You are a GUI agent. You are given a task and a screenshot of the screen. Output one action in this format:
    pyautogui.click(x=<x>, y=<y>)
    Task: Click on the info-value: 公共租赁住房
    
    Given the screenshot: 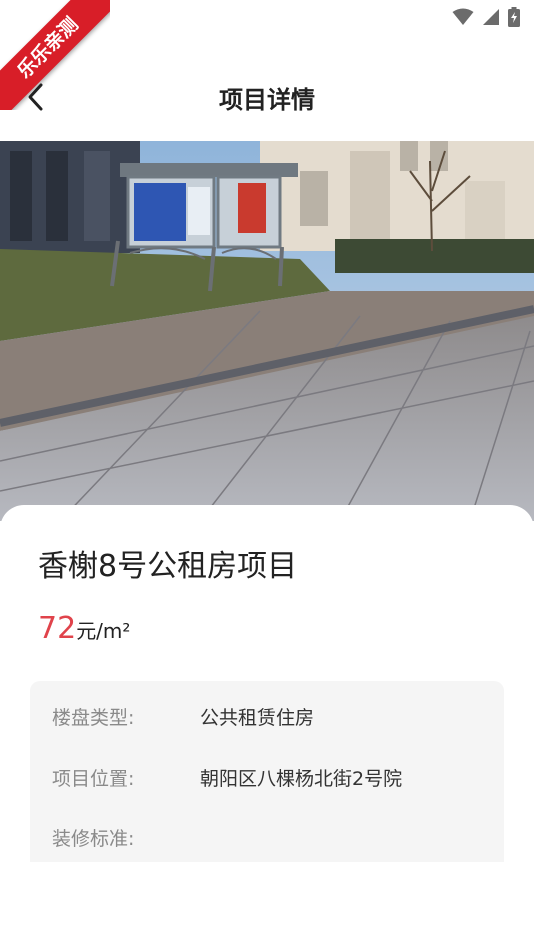 What is the action you would take?
    pyautogui.click(x=257, y=718)
    